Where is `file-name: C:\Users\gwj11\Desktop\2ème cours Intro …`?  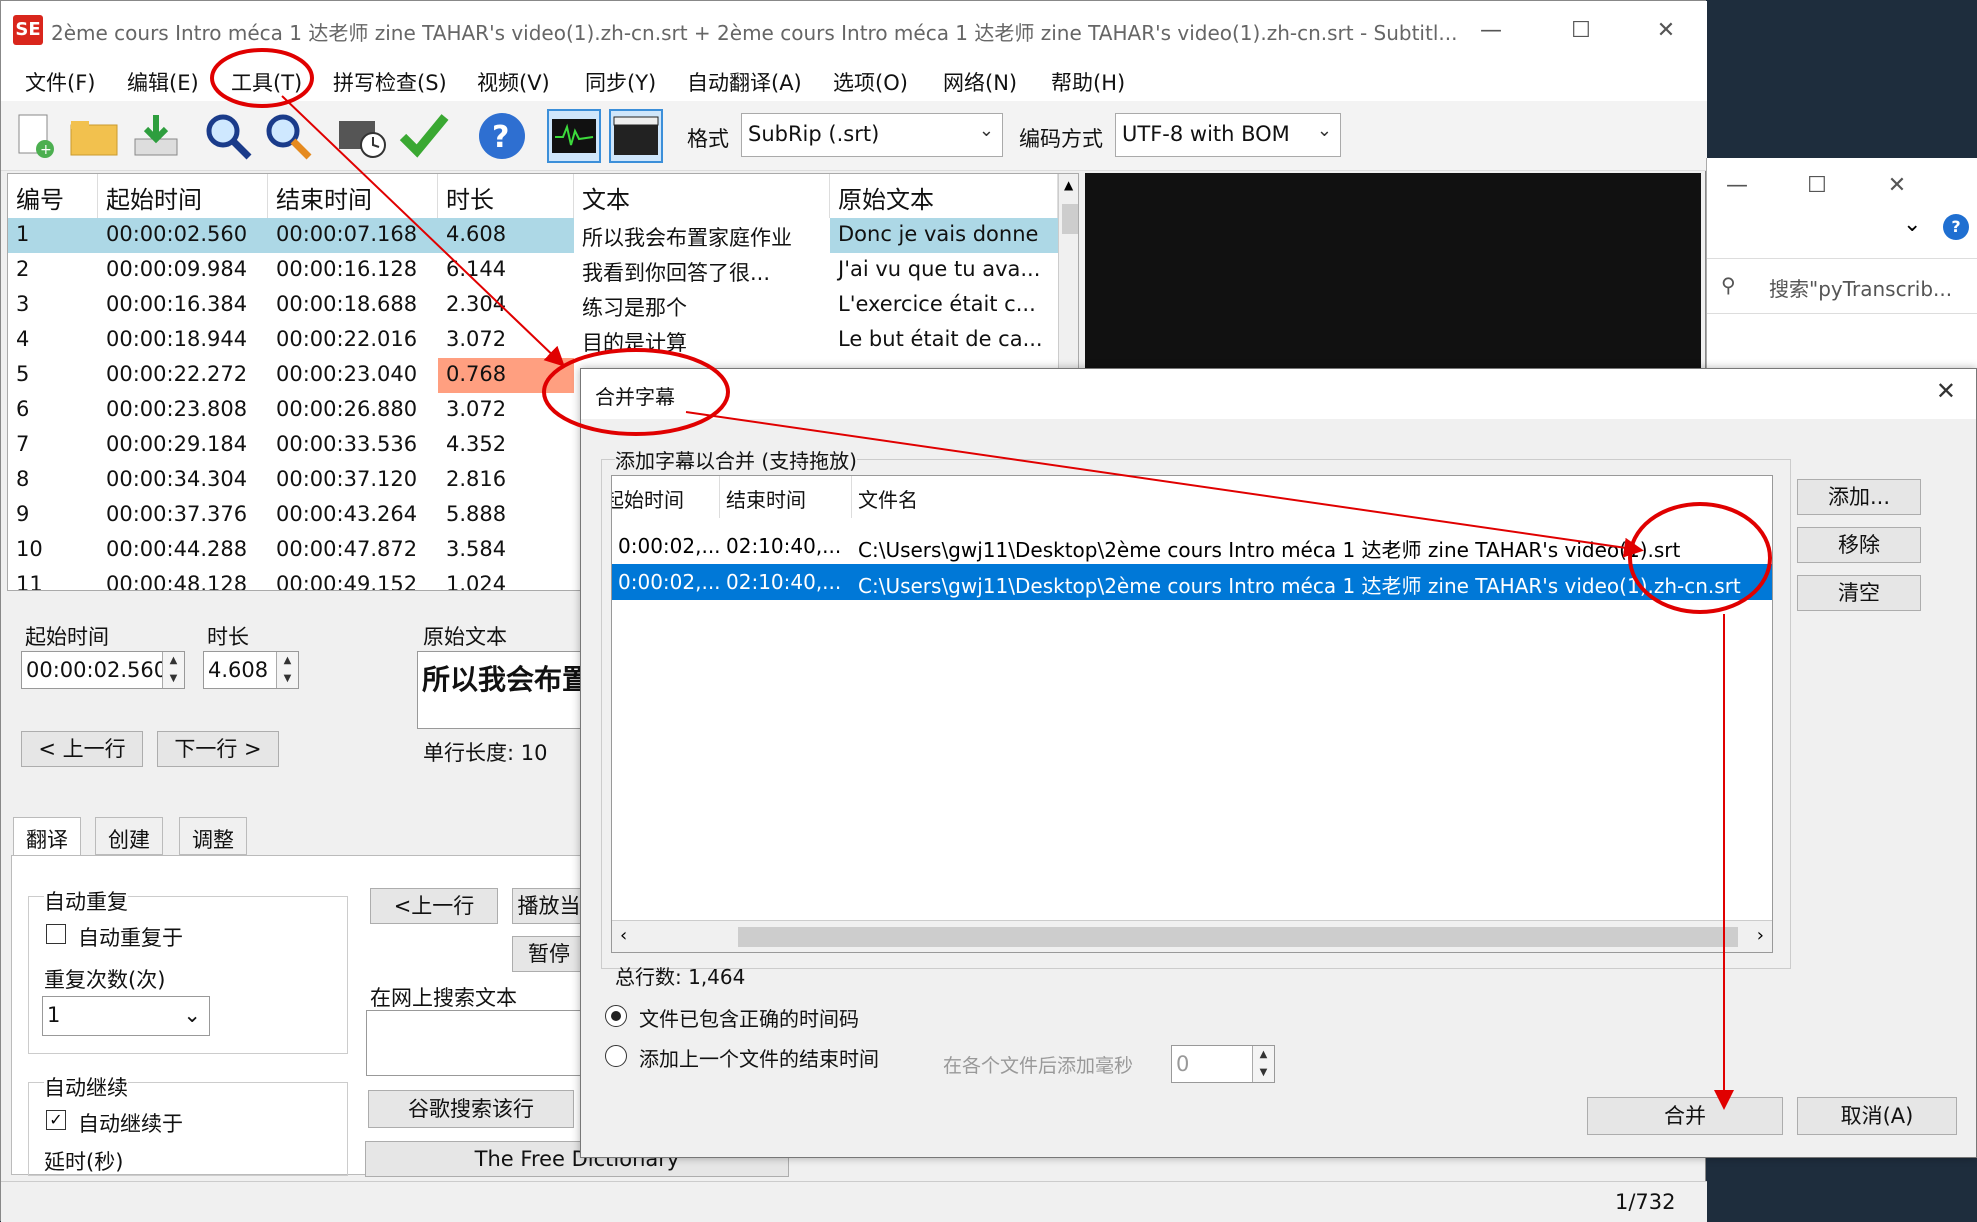
file-name: C:\Users\gwj11\Desktop\2ème cours Intro … is located at coordinates (1299, 586).